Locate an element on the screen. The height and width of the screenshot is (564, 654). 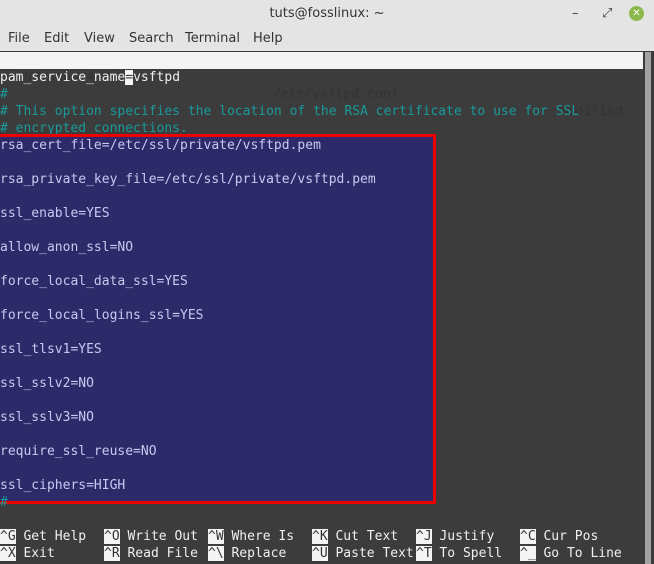
shortcut-key: ^R is located at coordinates (112, 553).